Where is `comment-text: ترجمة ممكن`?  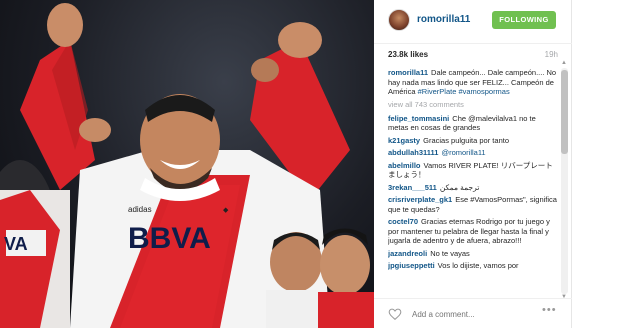
comment-text: ترجمة ممكن is located at coordinates (459, 187).